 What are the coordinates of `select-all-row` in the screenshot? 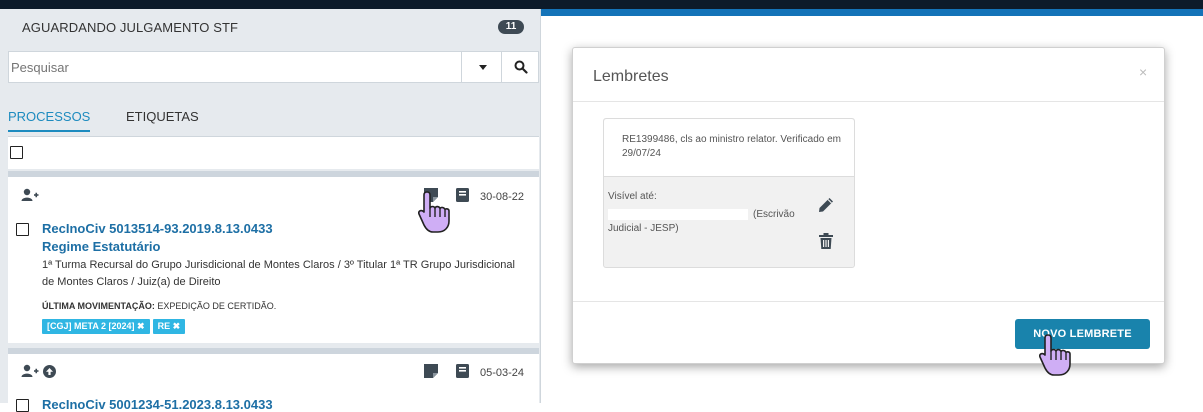 It's located at (273, 153).